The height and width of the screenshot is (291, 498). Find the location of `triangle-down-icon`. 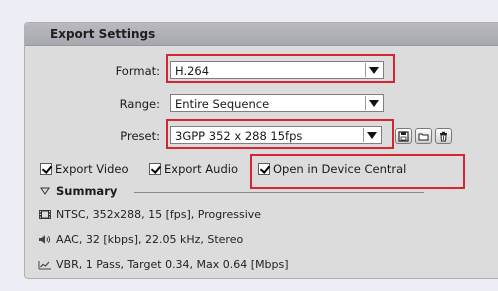

triangle-down-icon is located at coordinates (45, 191).